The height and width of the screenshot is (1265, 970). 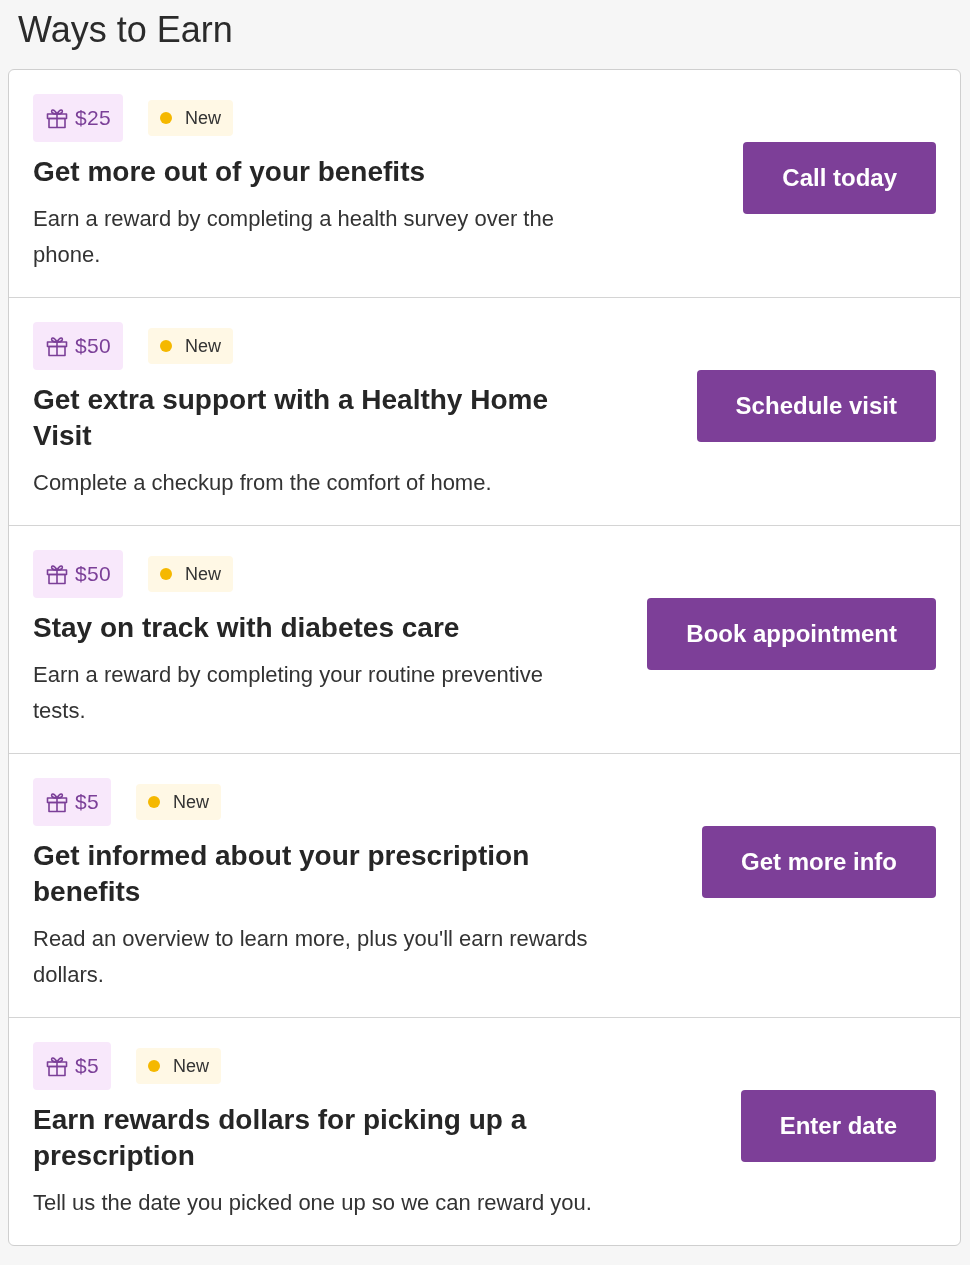 What do you see at coordinates (280, 1138) in the screenshot?
I see `offer-title: Earn rewards dollars for picking up a prescription` at bounding box center [280, 1138].